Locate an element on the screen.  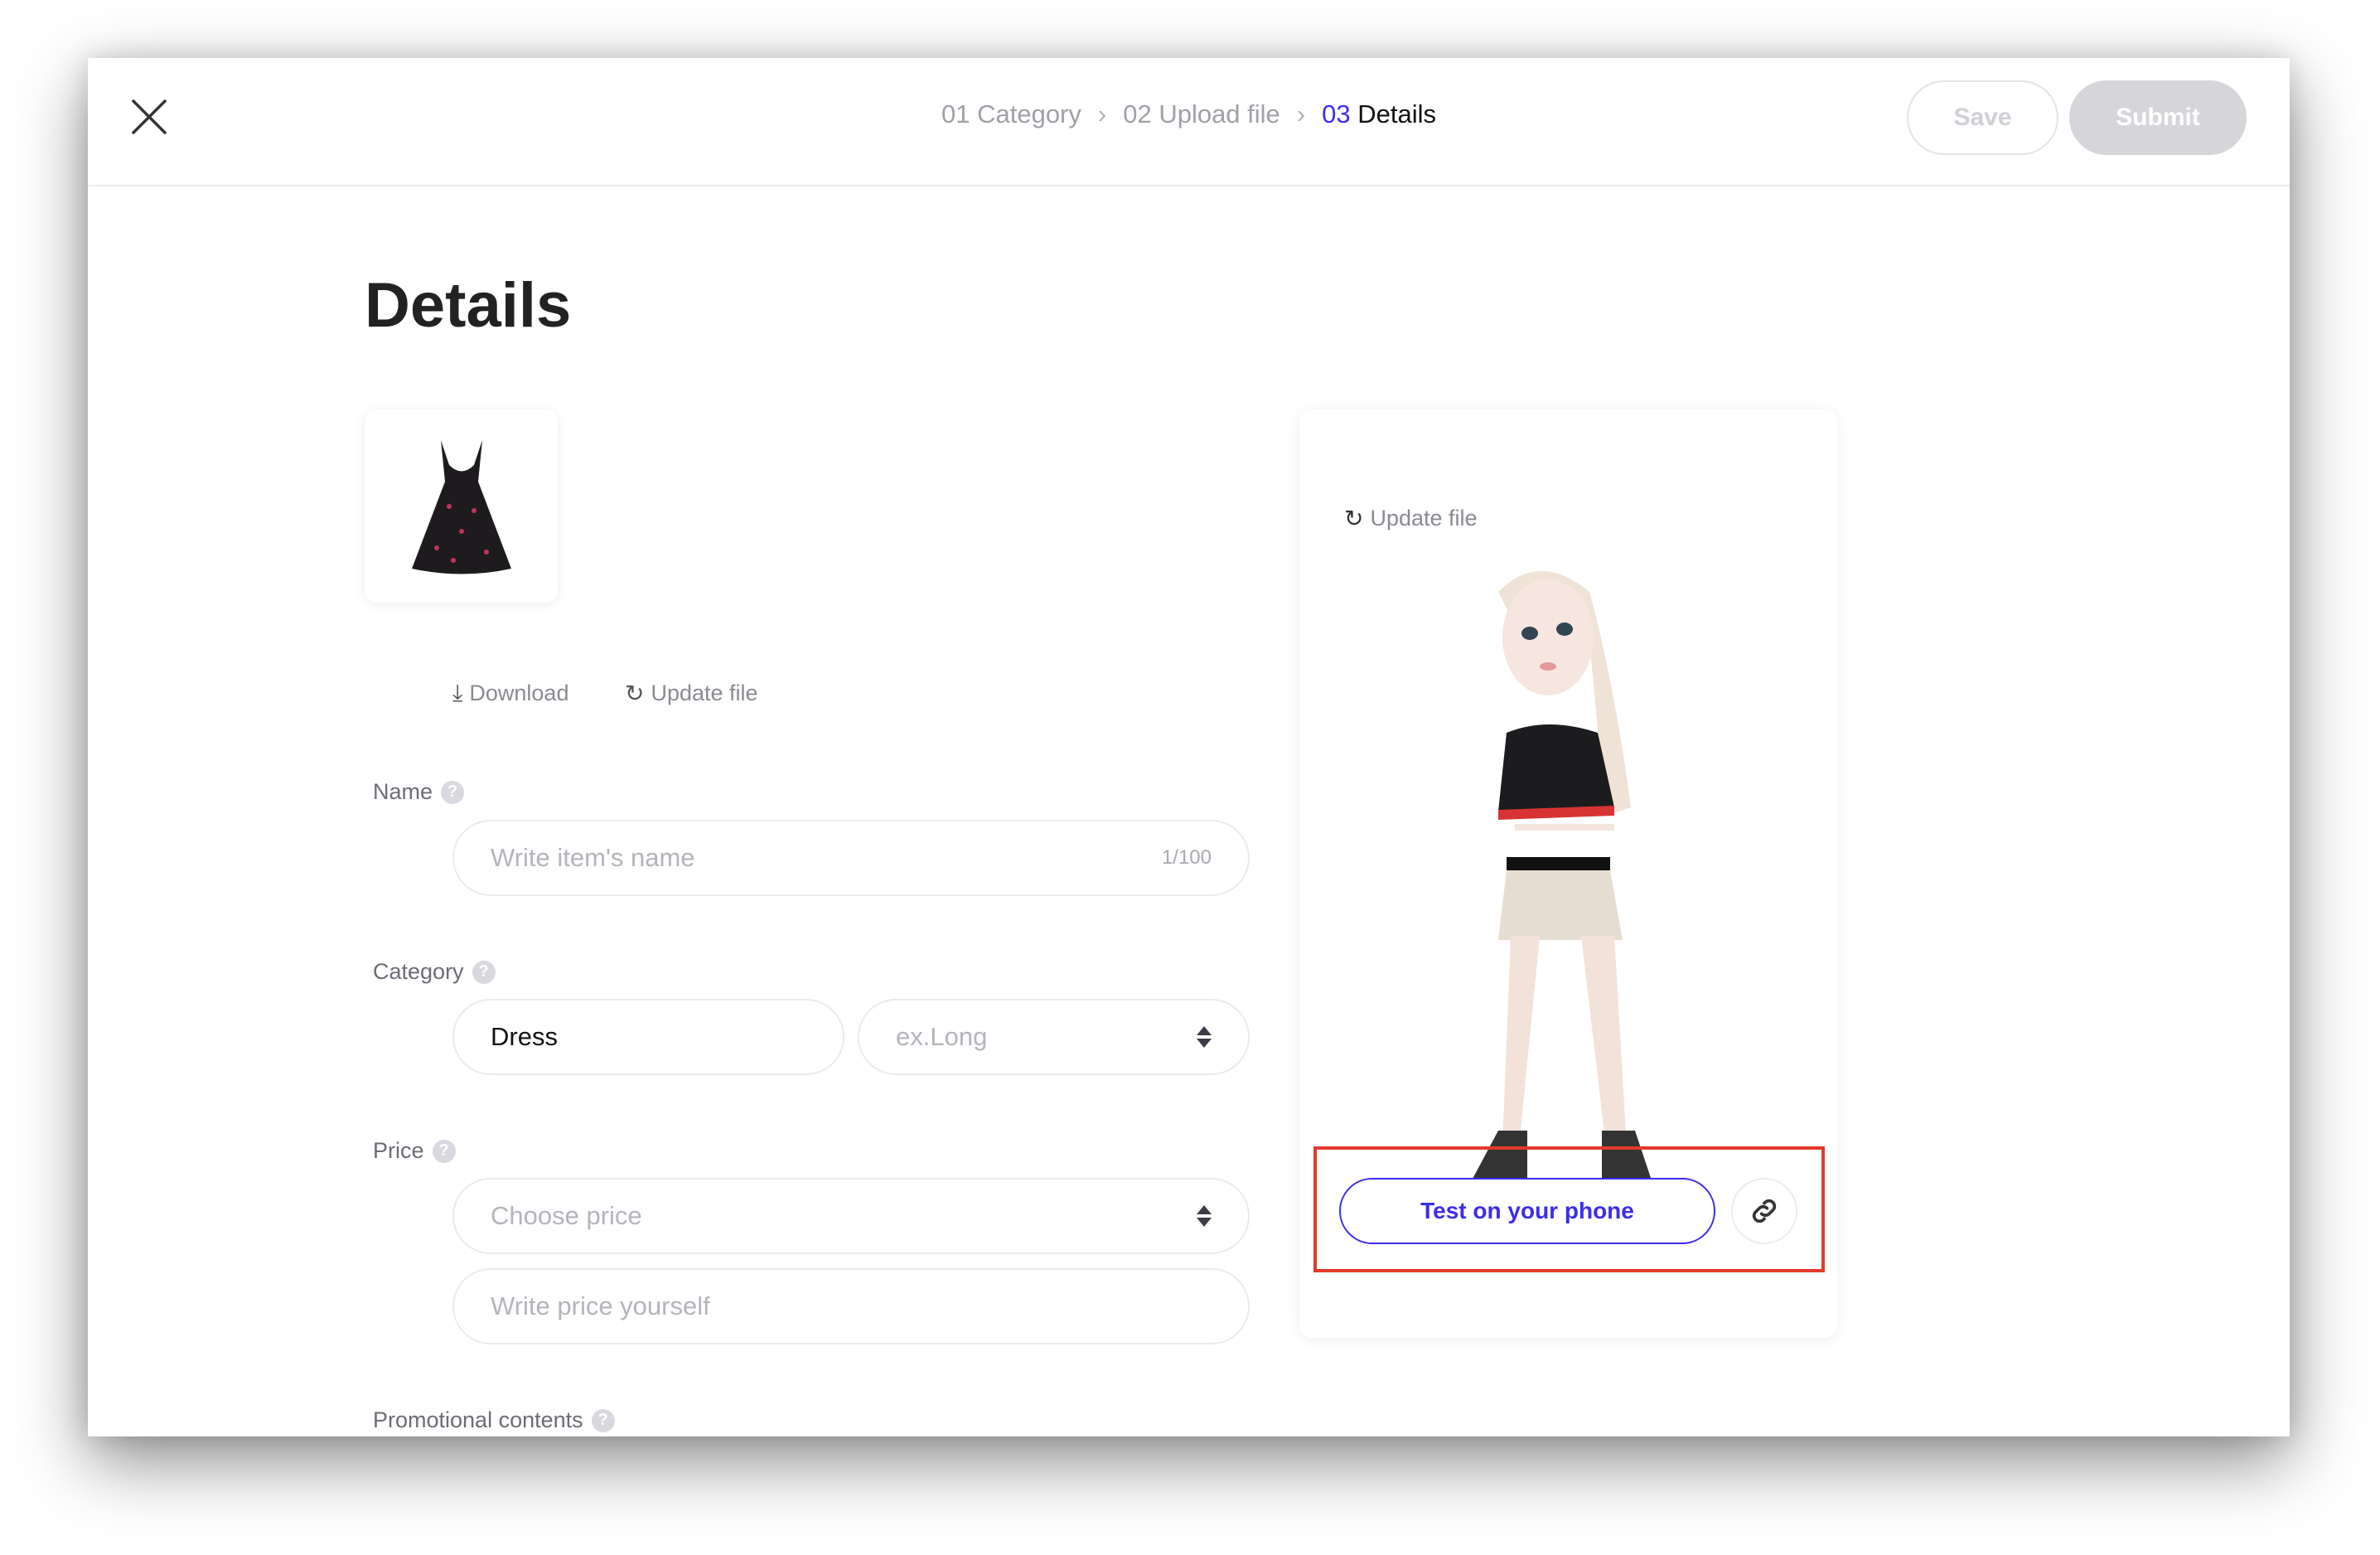
download-link: ⤓ Download is located at coordinates (510, 693).